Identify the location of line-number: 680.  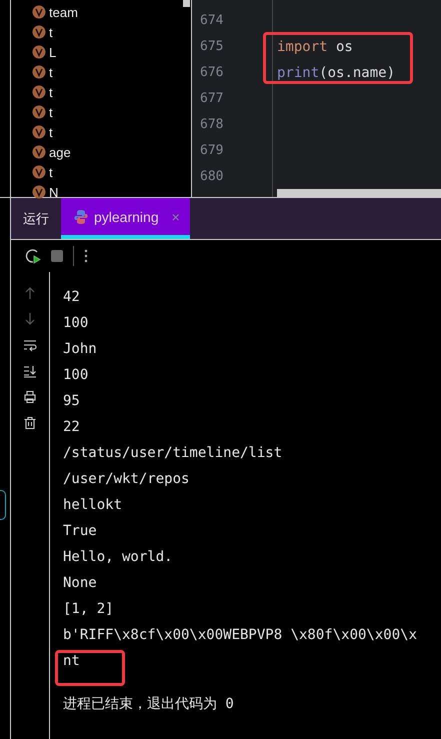
(211, 177).